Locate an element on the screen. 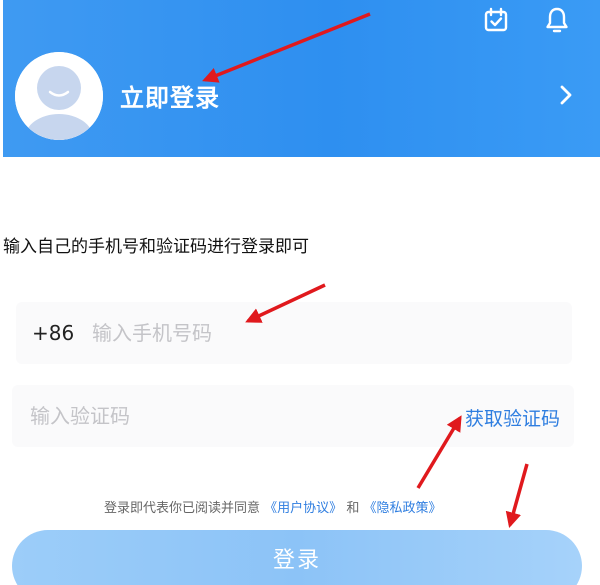 The height and width of the screenshot is (585, 600). login-button: 登录 is located at coordinates (297, 557).